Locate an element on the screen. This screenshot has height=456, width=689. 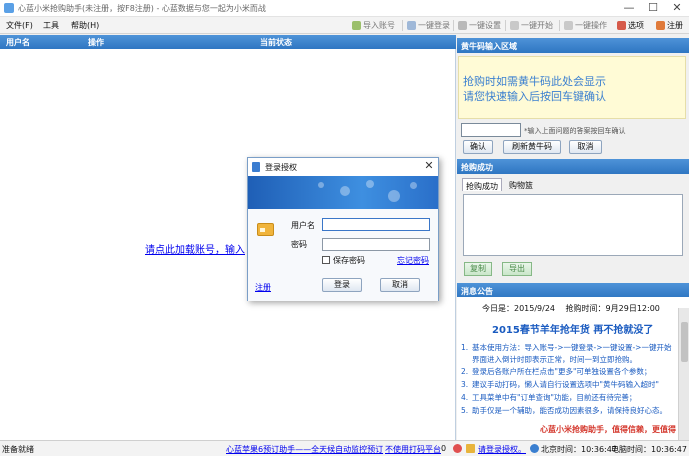
dialog-title: 登录授权 is located at coordinates (281, 167).